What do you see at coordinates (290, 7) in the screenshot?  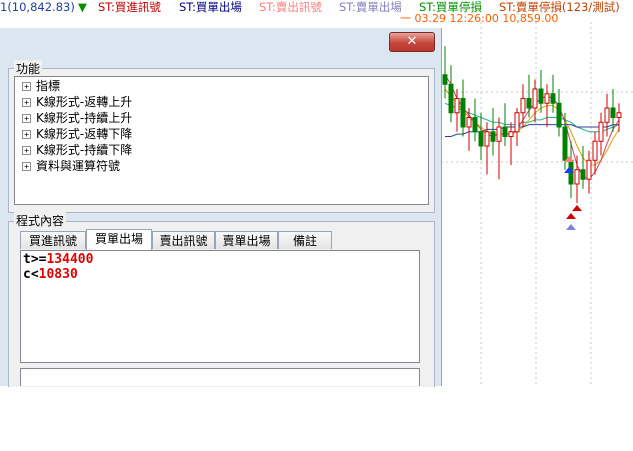 I see `legend-item-sell-signal: ST:賣出訊號` at bounding box center [290, 7].